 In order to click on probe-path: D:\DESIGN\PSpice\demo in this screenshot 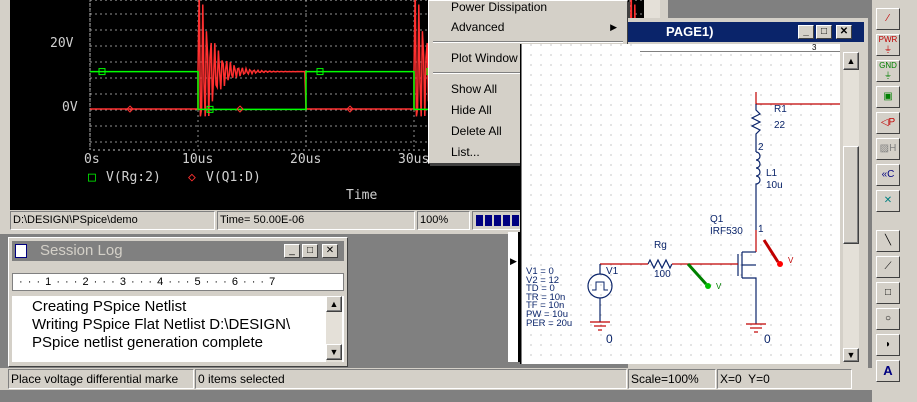, I will do `click(112, 220)`.